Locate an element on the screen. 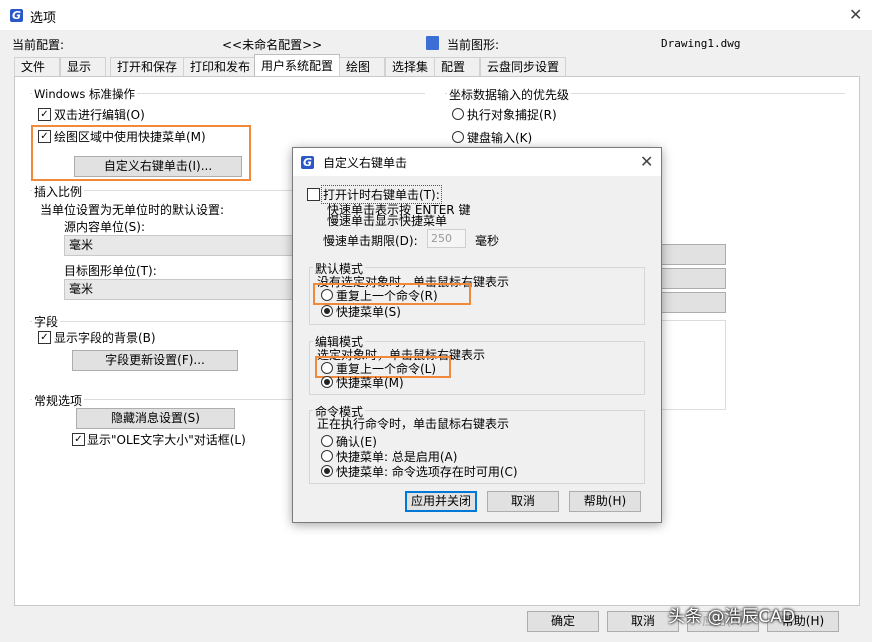 The height and width of the screenshot is (642, 872). slow-click-desc: 慢速单击显示快捷菜单 is located at coordinates (387, 221).